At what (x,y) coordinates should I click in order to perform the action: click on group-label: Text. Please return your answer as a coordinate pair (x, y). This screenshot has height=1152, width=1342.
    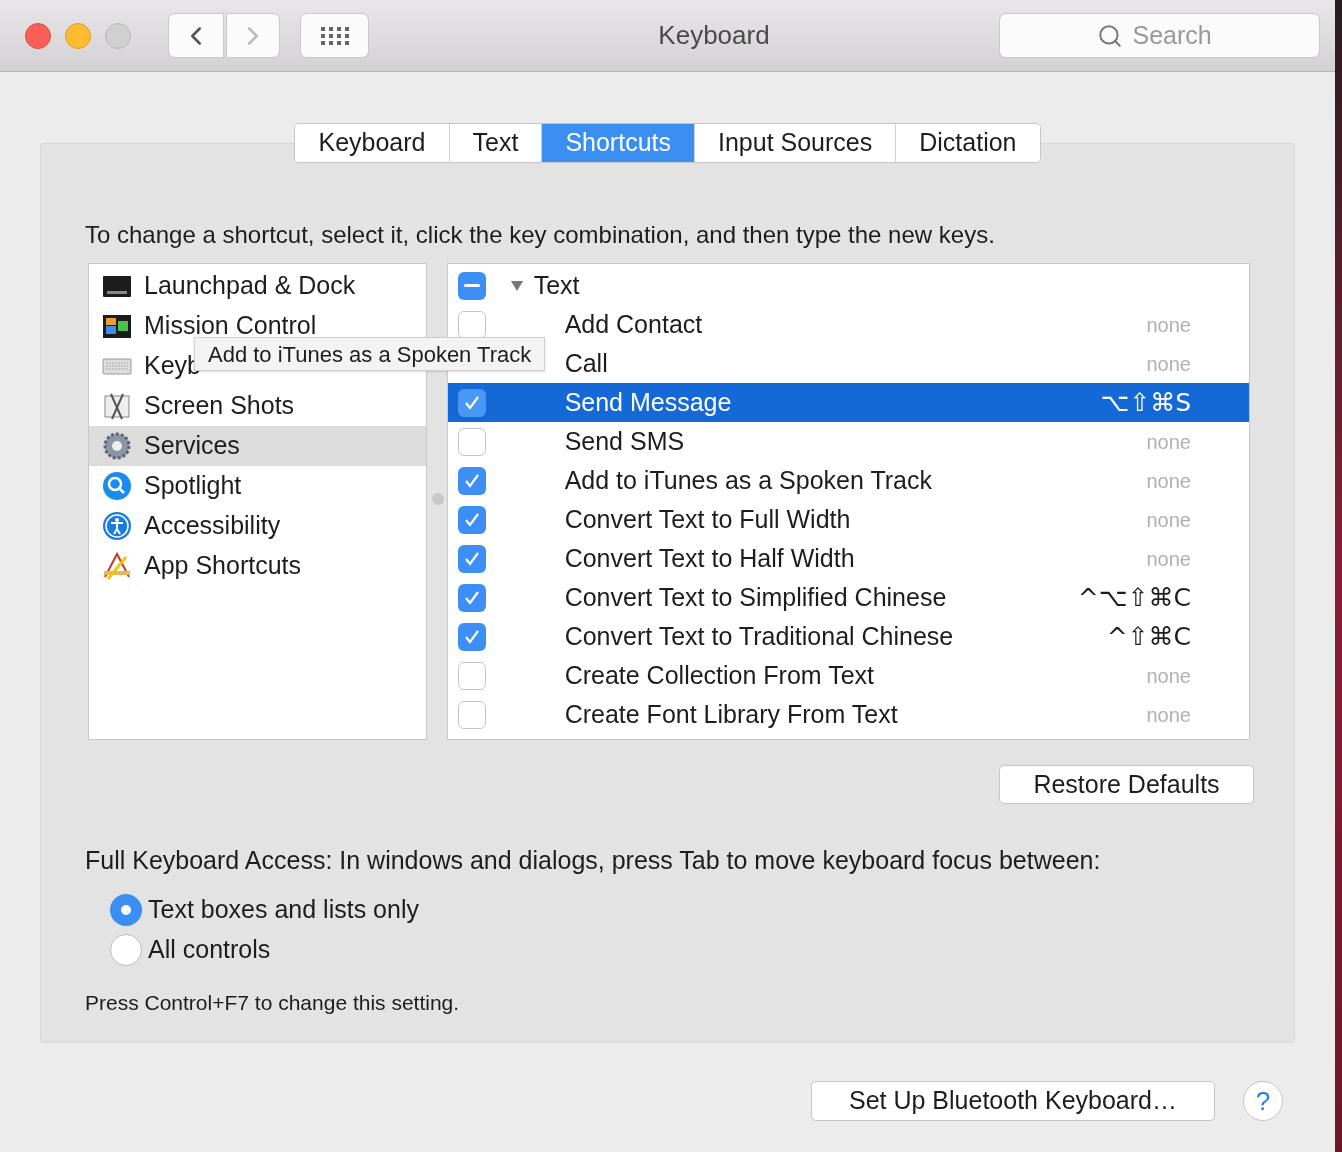
    Looking at the image, I should click on (556, 285).